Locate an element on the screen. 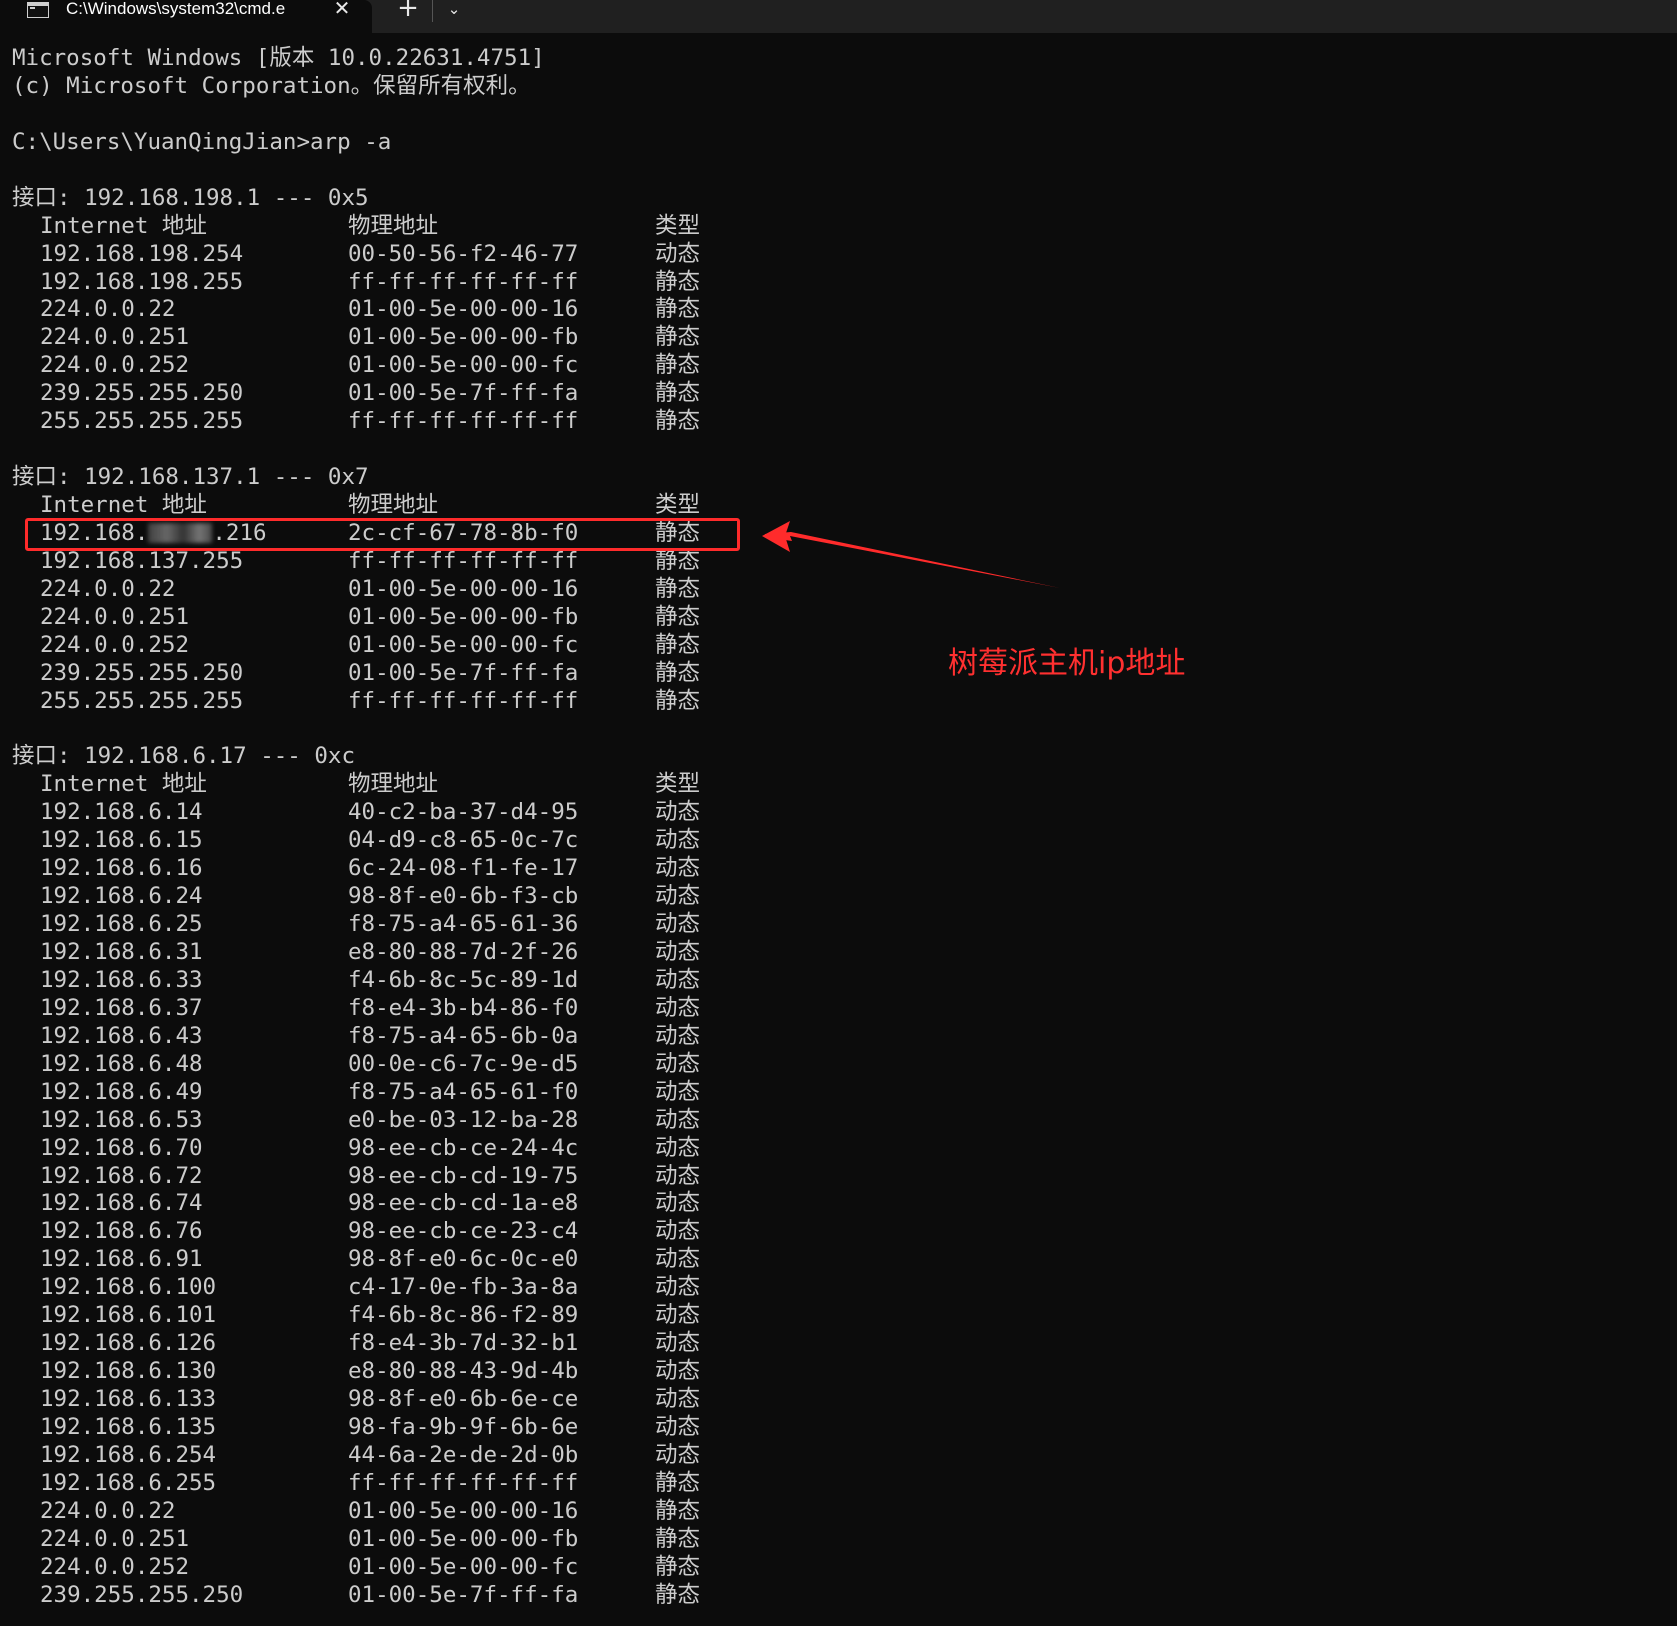  arrow-shaft is located at coordinates (912, 560).